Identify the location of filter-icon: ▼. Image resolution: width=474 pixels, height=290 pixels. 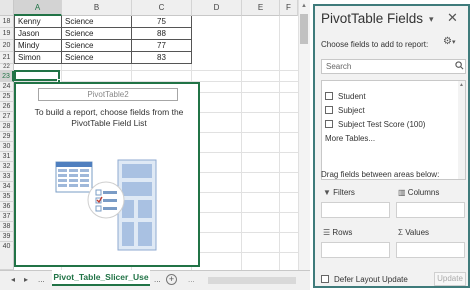
(327, 192).